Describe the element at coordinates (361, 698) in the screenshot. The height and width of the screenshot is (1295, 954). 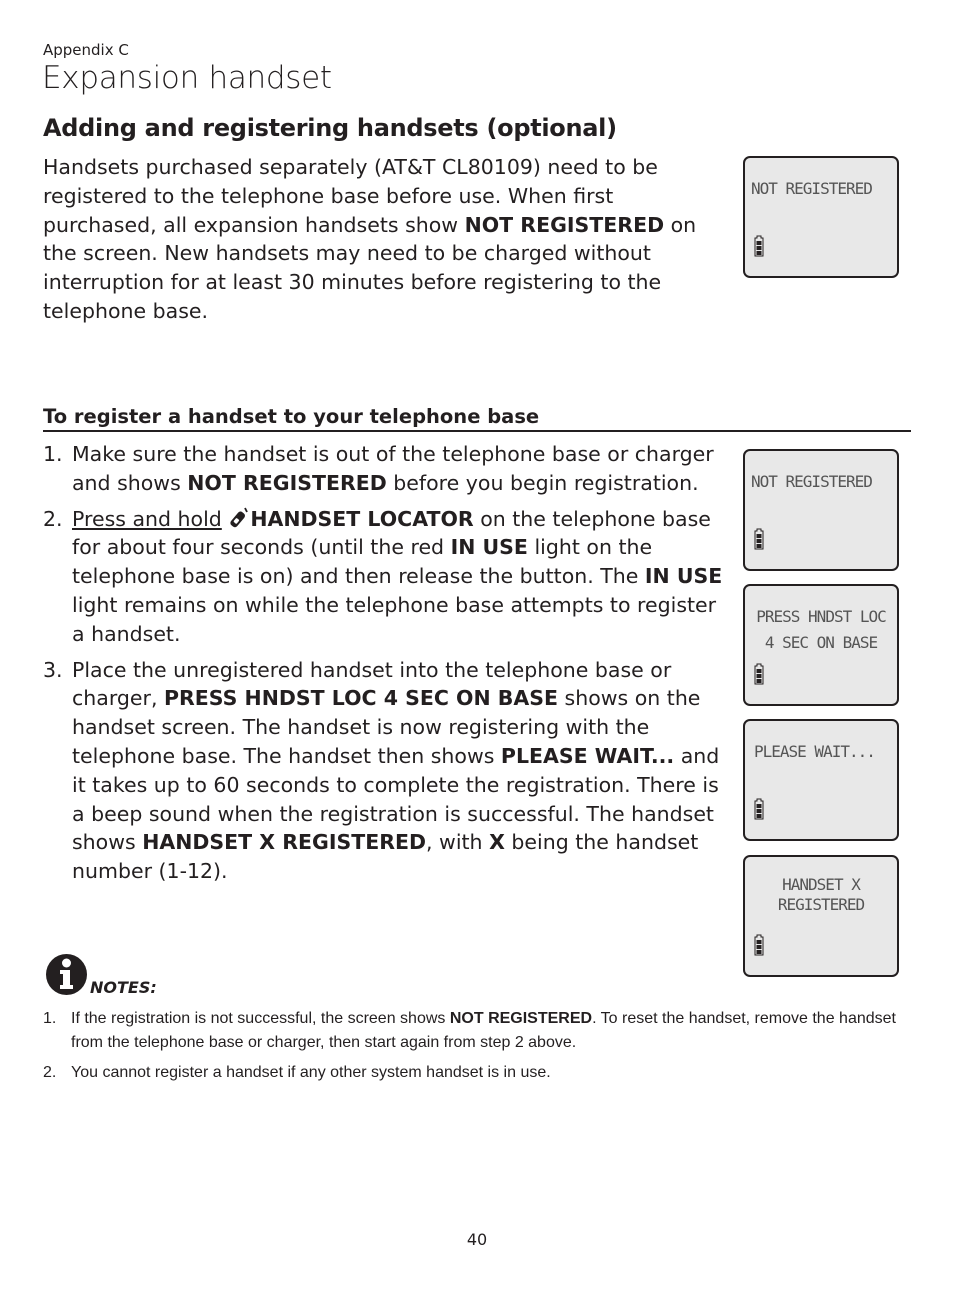
I see `step-bold: PRESS HNDST LOC 4 SEC ON BASE` at that location.